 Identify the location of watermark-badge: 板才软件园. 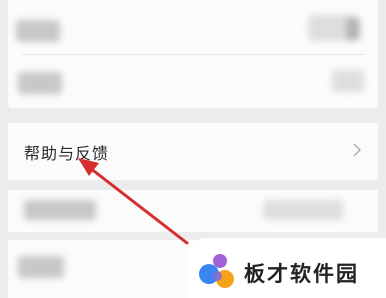
(287, 268).